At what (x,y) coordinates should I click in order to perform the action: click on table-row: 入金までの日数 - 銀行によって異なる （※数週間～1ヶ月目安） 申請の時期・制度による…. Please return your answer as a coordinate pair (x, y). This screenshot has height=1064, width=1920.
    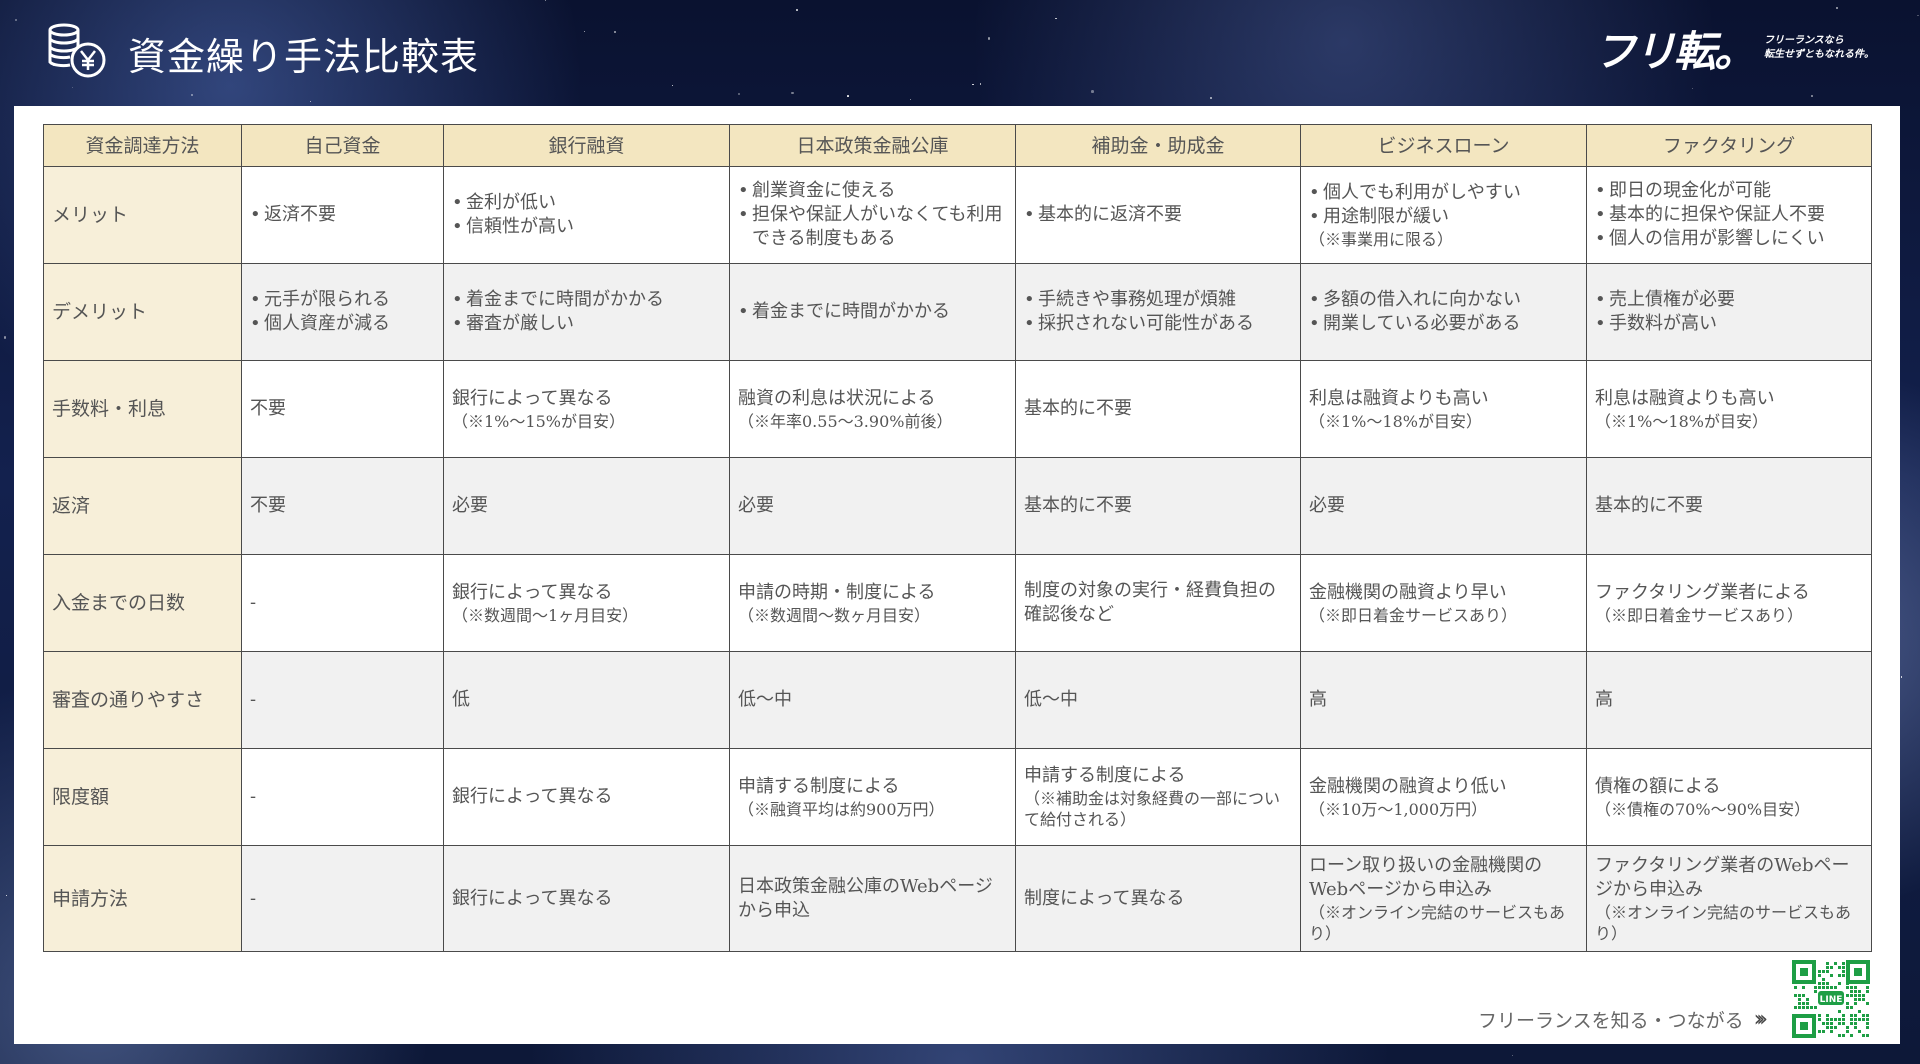
    Looking at the image, I should click on (957, 603).